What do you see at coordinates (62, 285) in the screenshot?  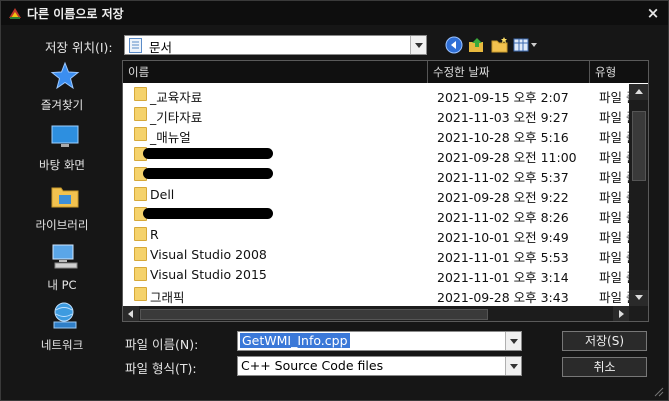 I see `place-label: 내 PC` at bounding box center [62, 285].